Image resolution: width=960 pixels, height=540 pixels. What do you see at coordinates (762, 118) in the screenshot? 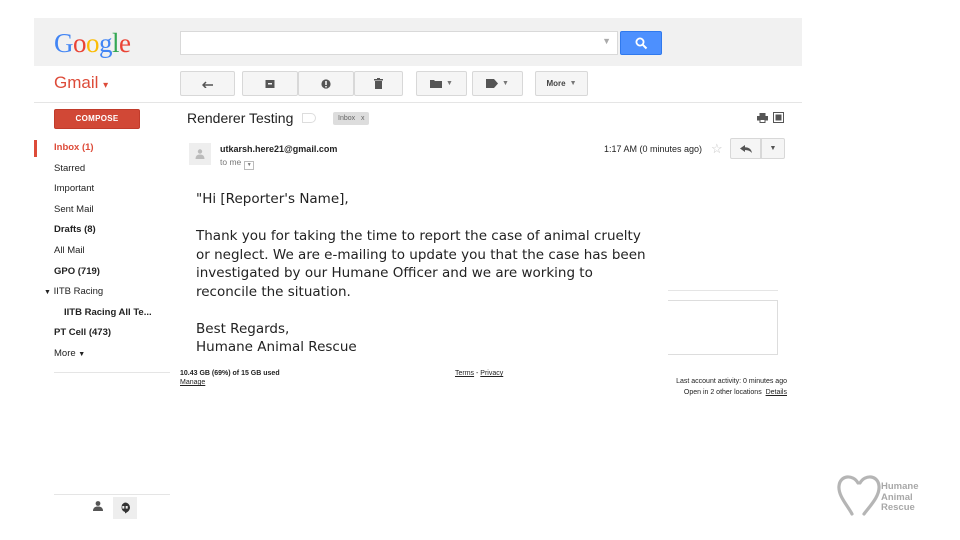
I see `print-icon` at bounding box center [762, 118].